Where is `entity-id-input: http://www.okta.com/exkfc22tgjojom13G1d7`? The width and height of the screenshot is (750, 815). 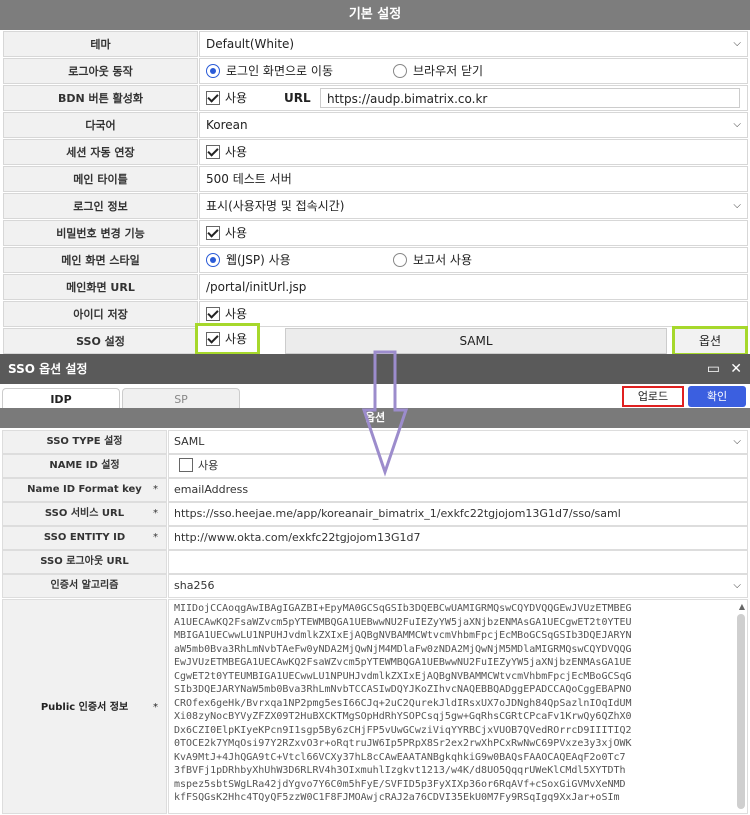
entity-id-input: http://www.okta.com/exkfc22tgjojom13G1d7 is located at coordinates (458, 538).